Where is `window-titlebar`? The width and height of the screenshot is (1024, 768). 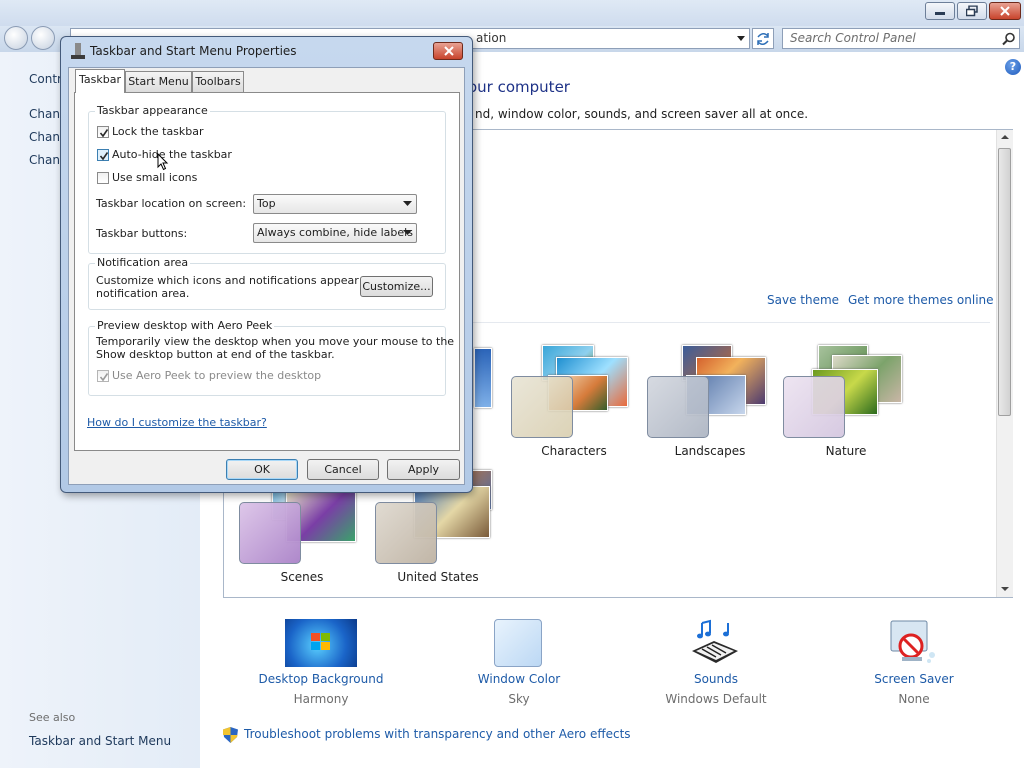
window-titlebar is located at coordinates (512, 13).